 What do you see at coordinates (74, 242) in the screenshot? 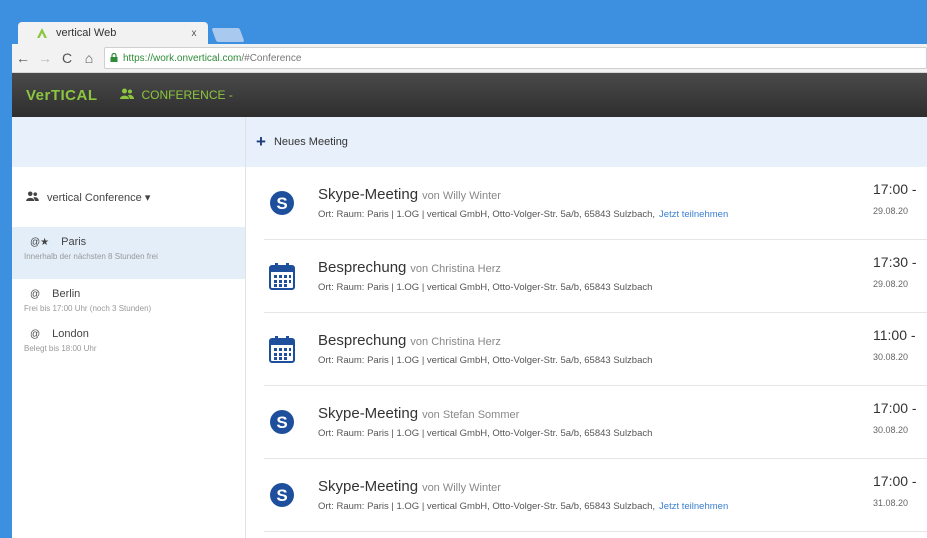
I see `room-name: Paris` at bounding box center [74, 242].